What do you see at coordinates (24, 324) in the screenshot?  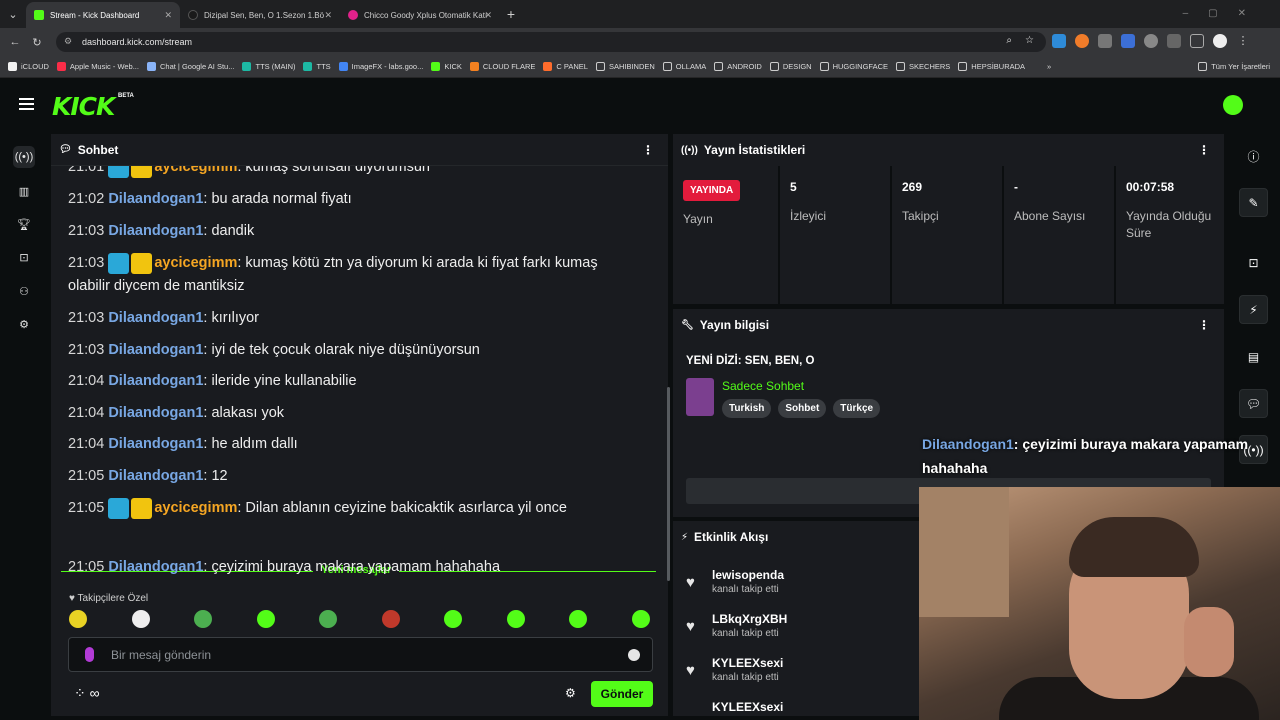 I see `settings-gear-icon: ⚙` at bounding box center [24, 324].